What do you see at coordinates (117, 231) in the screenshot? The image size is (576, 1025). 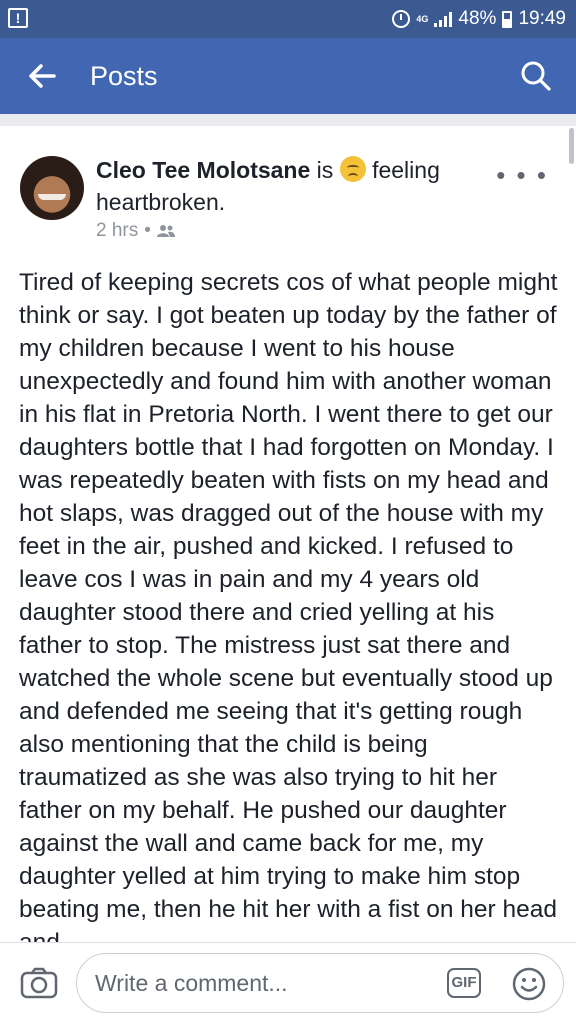 I see `post-time: 2 hrs` at bounding box center [117, 231].